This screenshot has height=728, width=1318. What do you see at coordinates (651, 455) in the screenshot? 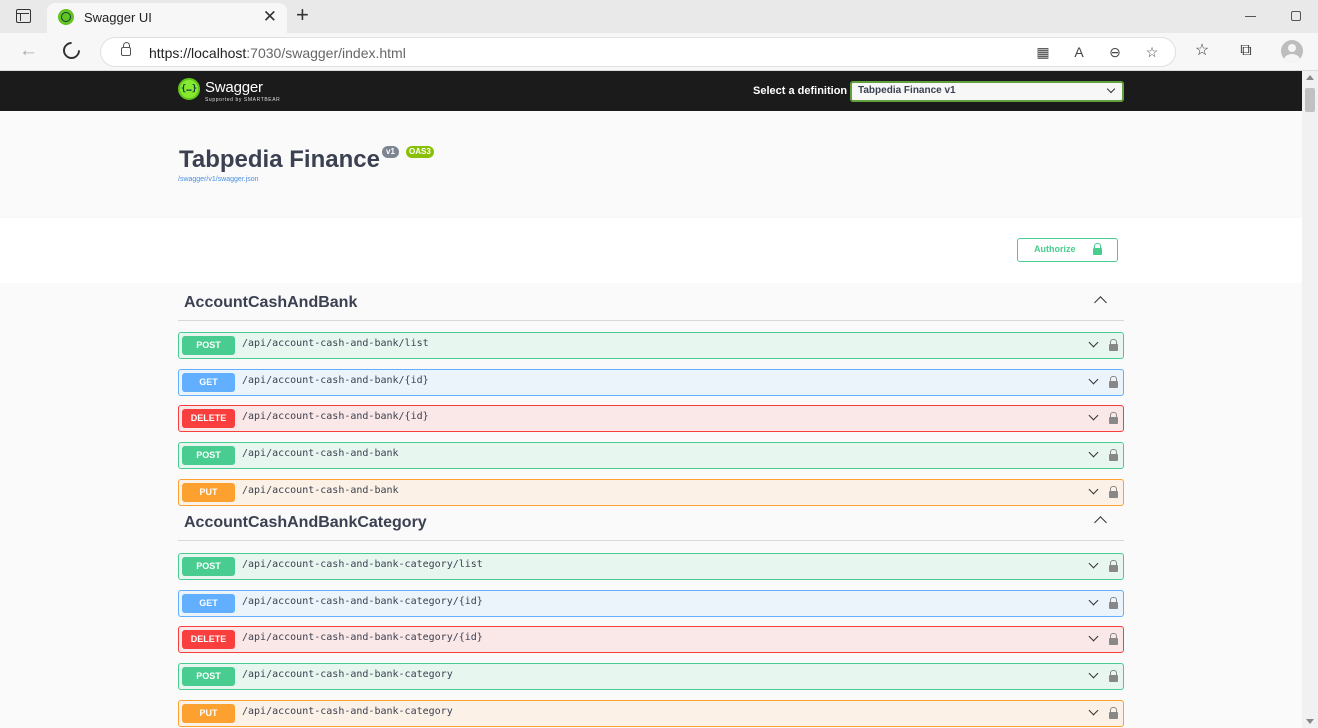
I see `operation-row: POST /api/account-cash-and-bank` at bounding box center [651, 455].